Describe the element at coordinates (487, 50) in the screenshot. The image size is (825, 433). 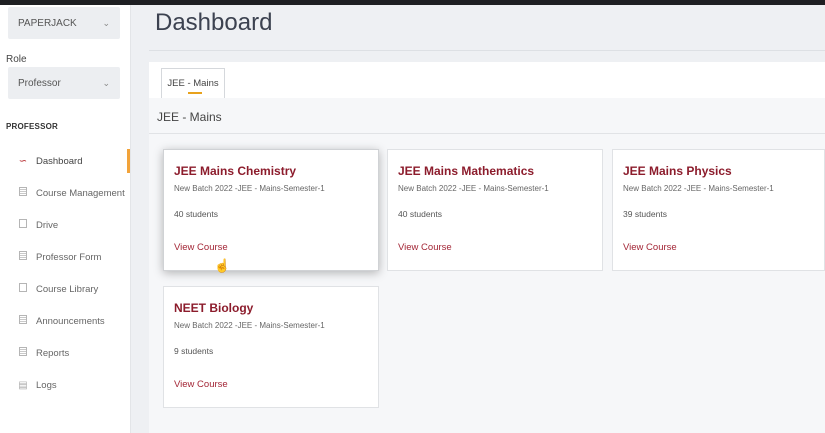
I see `title-divider` at that location.